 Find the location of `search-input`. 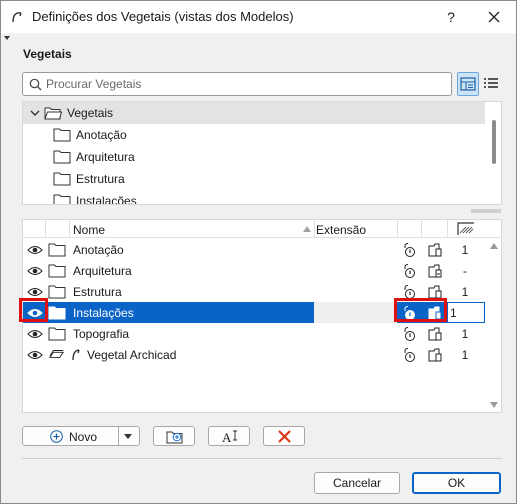

search-input is located at coordinates (246, 84).